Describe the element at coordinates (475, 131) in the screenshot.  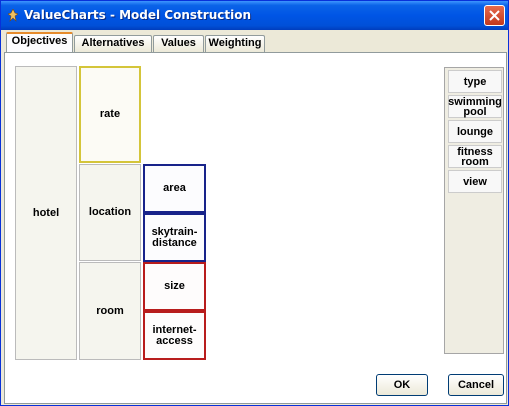
I see `palette-item-lounge: lounge` at that location.